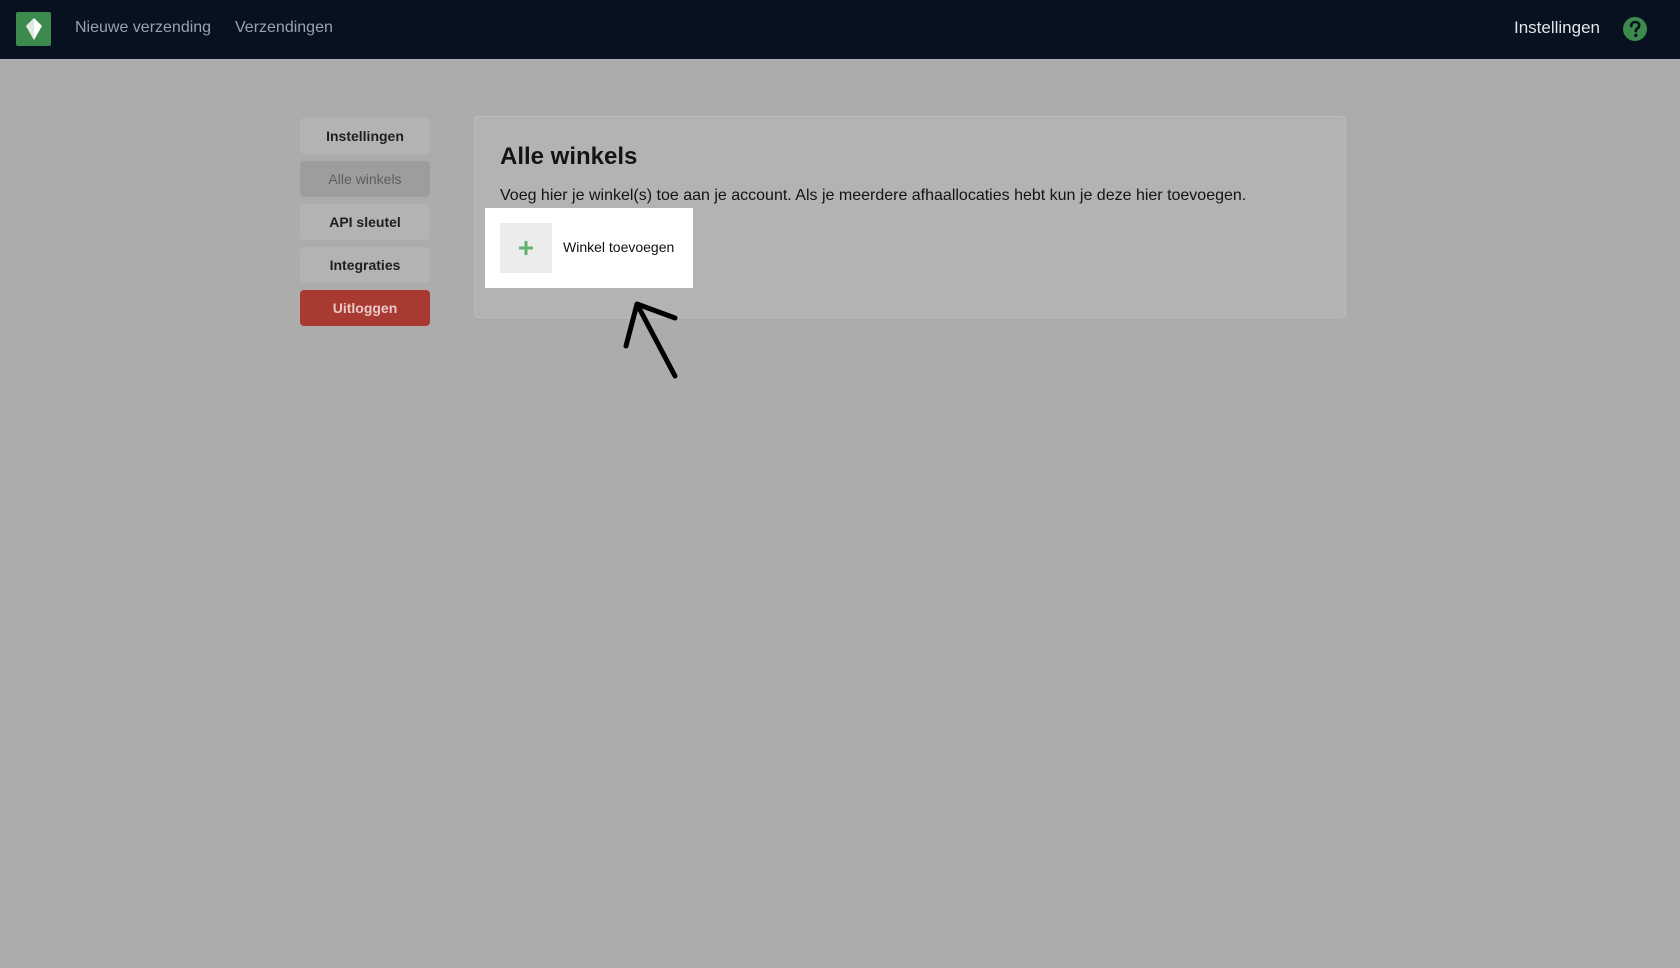 Image resolution: width=1680 pixels, height=968 pixels. Describe the element at coordinates (365, 136) in the screenshot. I see `sidebar-item-instellingen: Instellingen` at that location.